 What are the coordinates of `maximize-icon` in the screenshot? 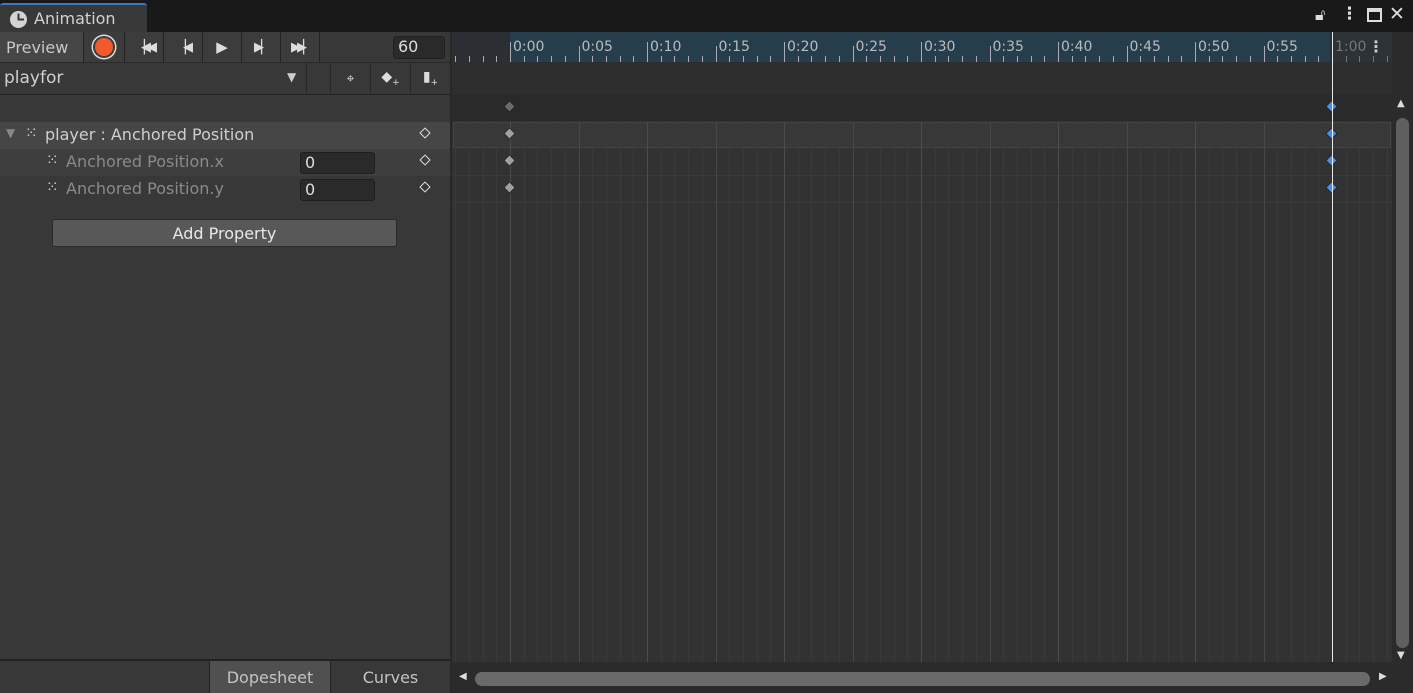 It's located at (1374, 15).